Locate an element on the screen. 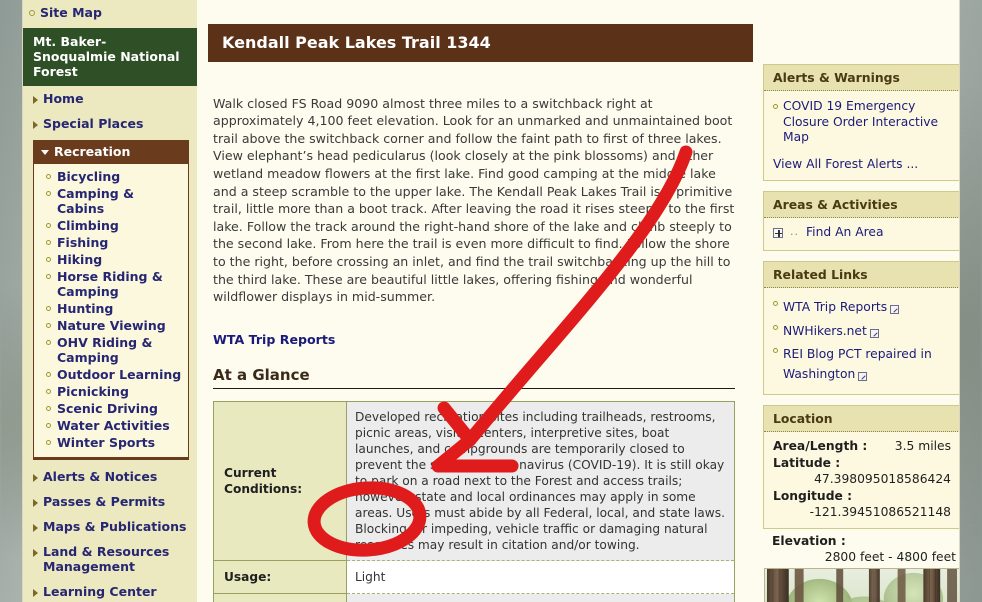  ohv-riding-camping-link: OHV Riding & Camping is located at coordinates (119, 350).